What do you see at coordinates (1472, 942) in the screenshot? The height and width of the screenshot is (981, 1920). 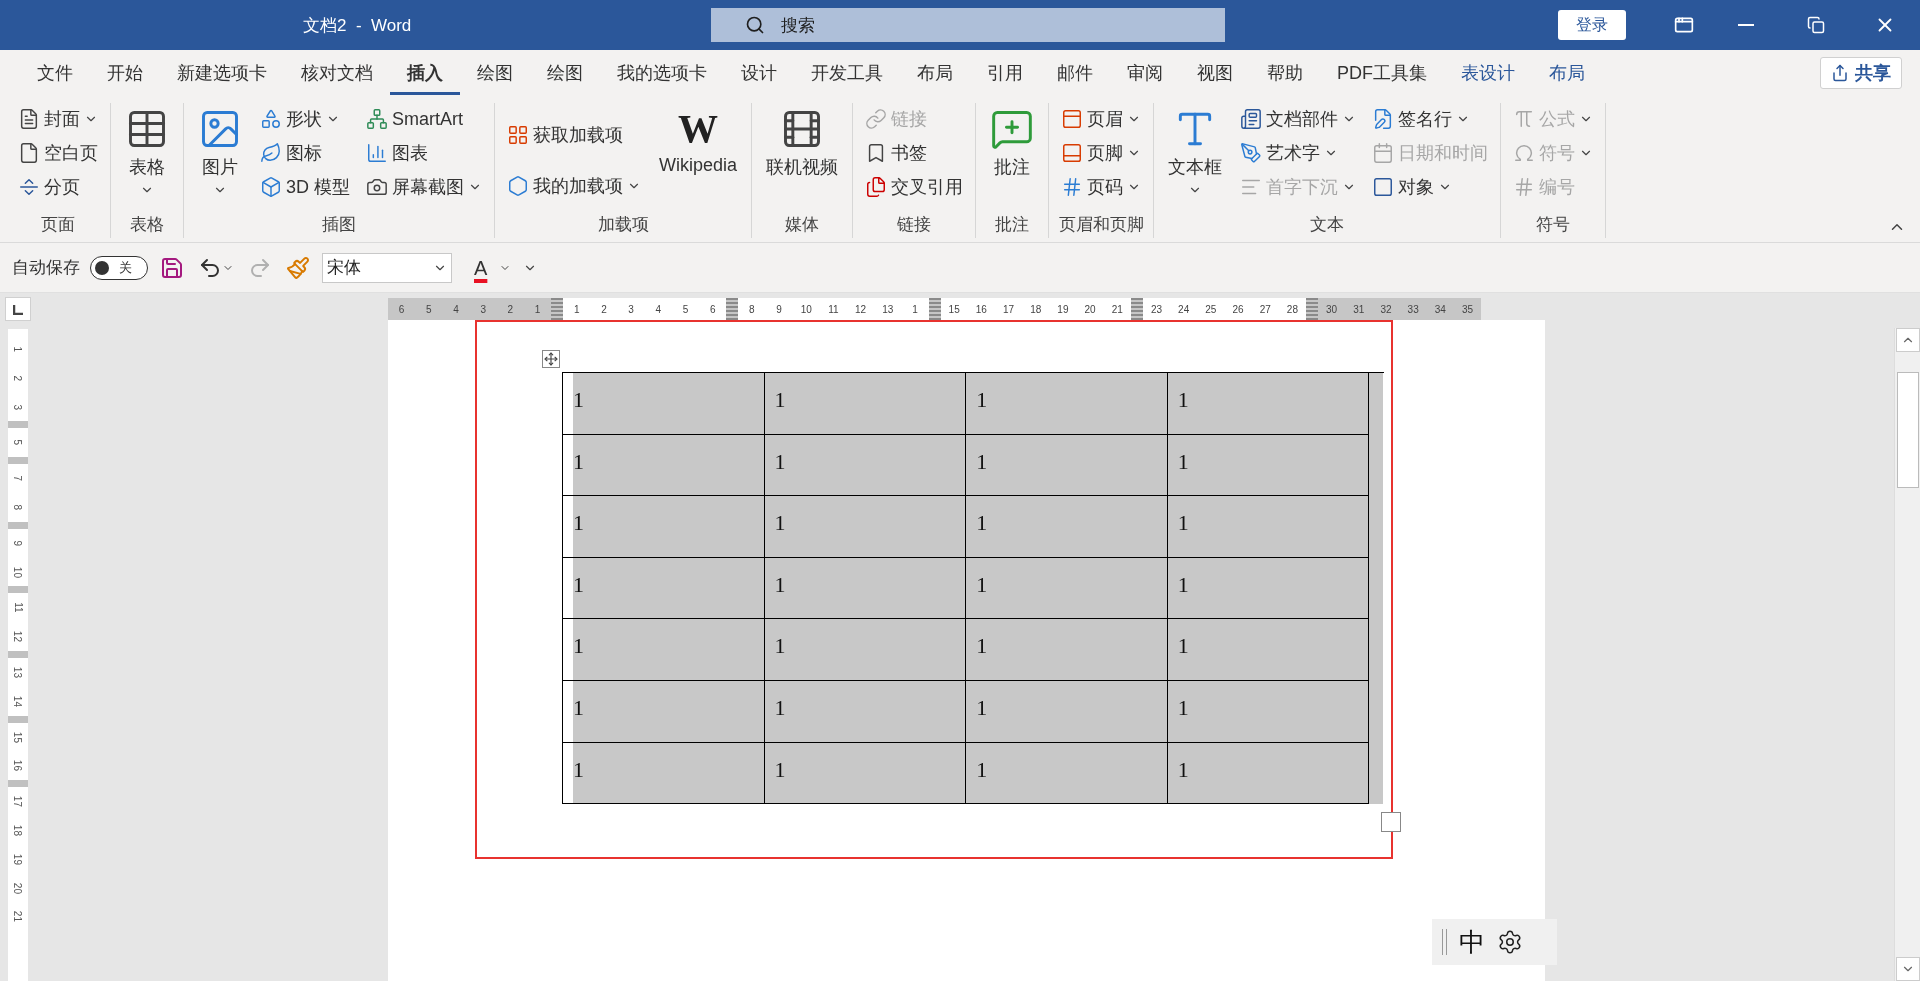 I see `input-mode-button: 中` at bounding box center [1472, 942].